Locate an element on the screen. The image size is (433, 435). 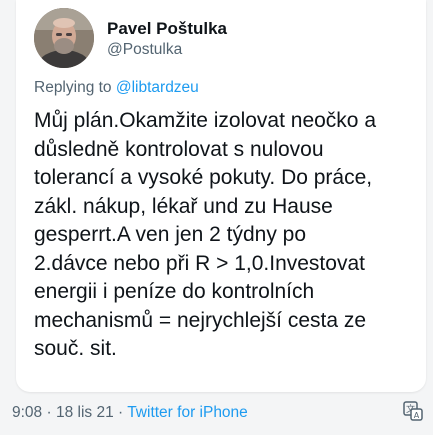
avatar-photo is located at coordinates (64, 38).